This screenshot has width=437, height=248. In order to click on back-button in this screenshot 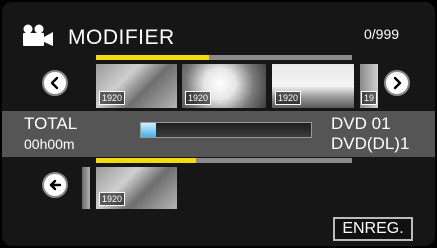, I will do `click(55, 185)`.